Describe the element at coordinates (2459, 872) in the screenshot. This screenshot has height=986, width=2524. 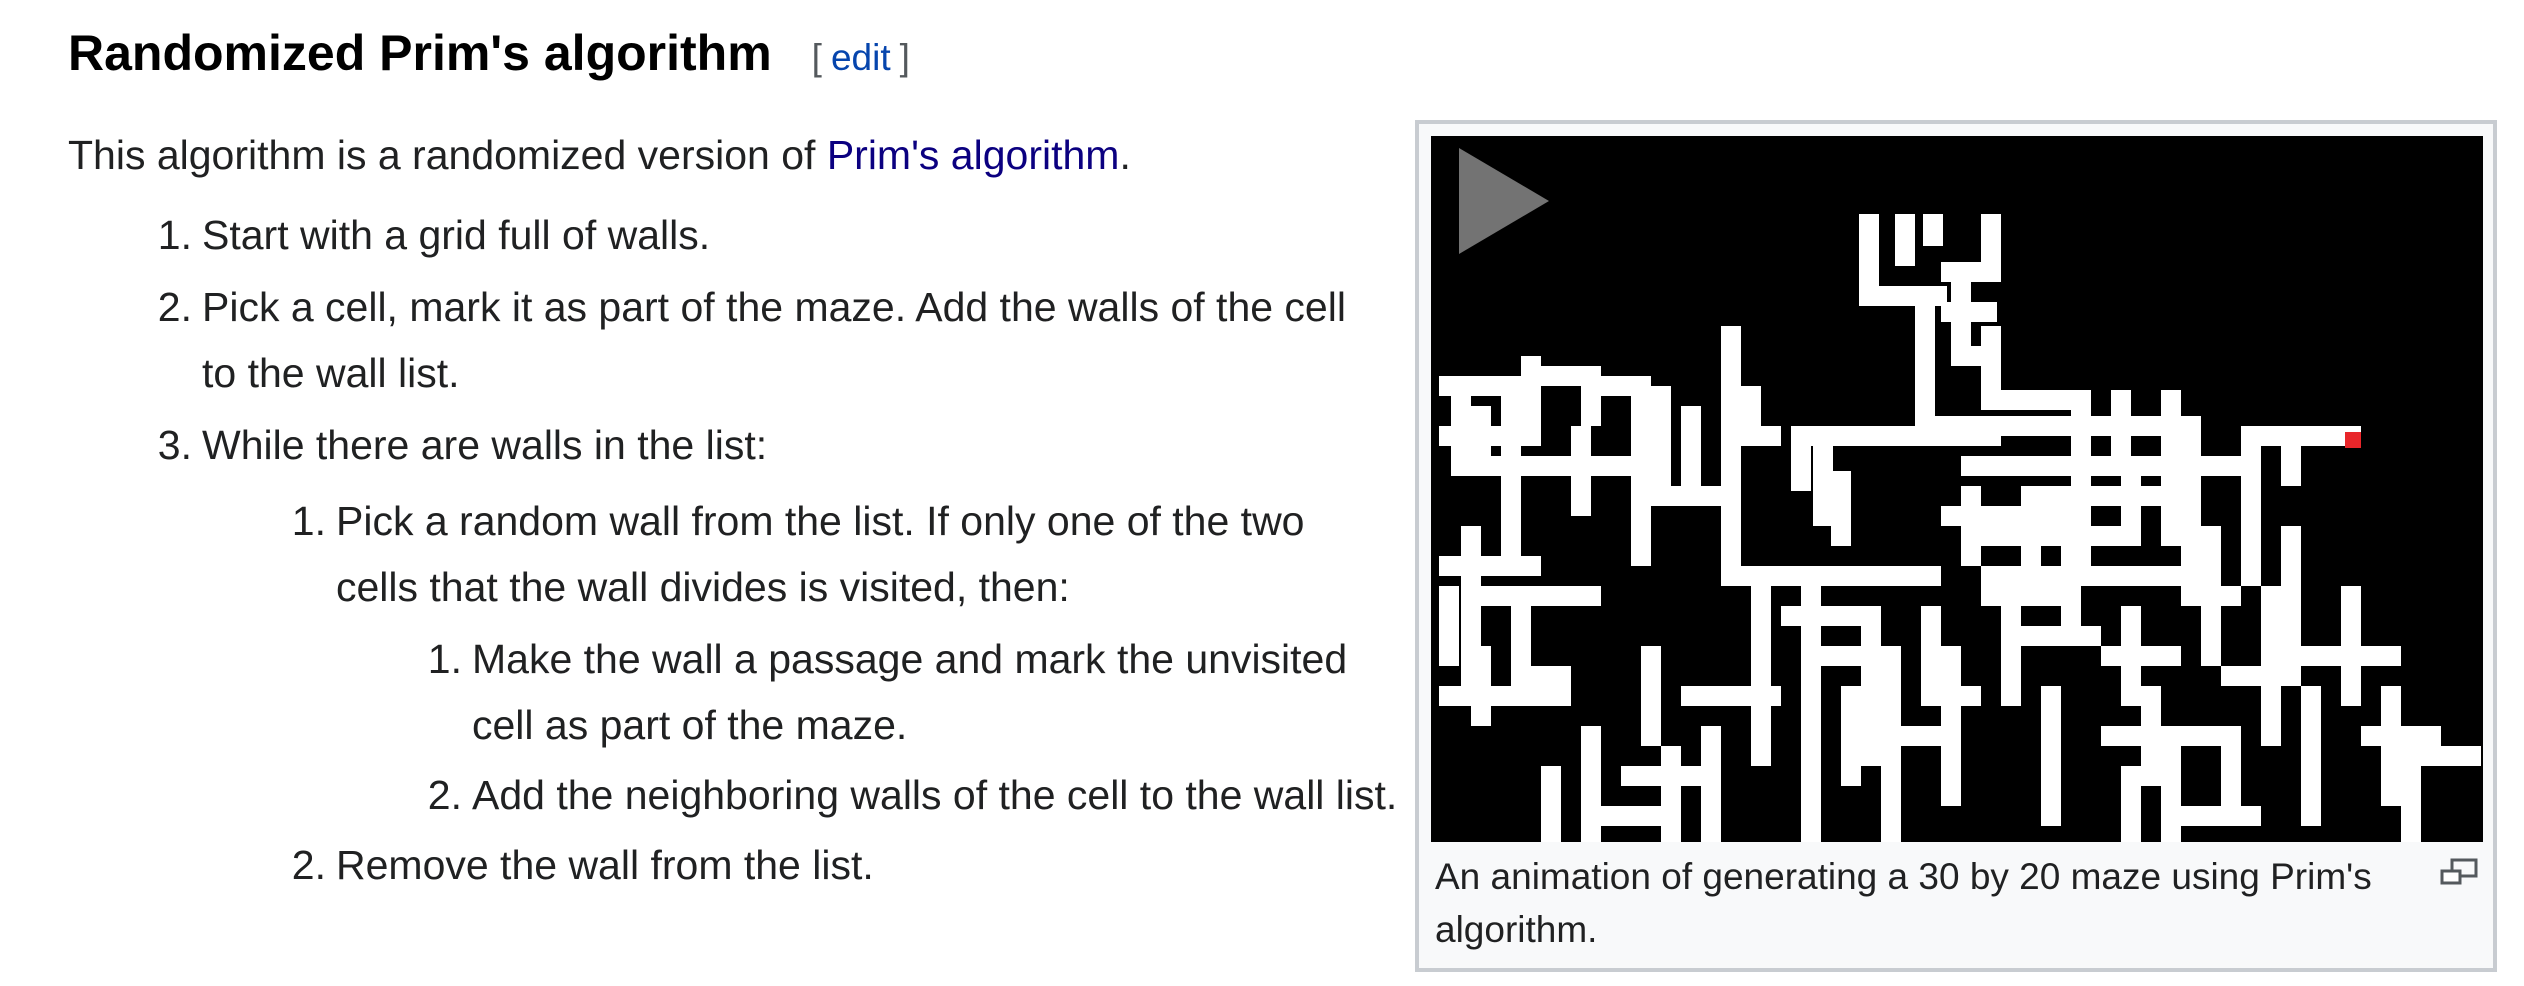
I see `magnify-icon` at that location.